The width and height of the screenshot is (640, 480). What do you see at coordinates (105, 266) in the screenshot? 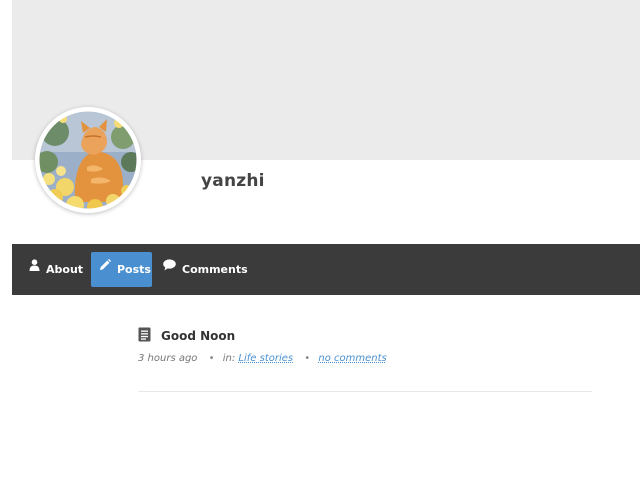
I see `pencil-icon` at bounding box center [105, 266].